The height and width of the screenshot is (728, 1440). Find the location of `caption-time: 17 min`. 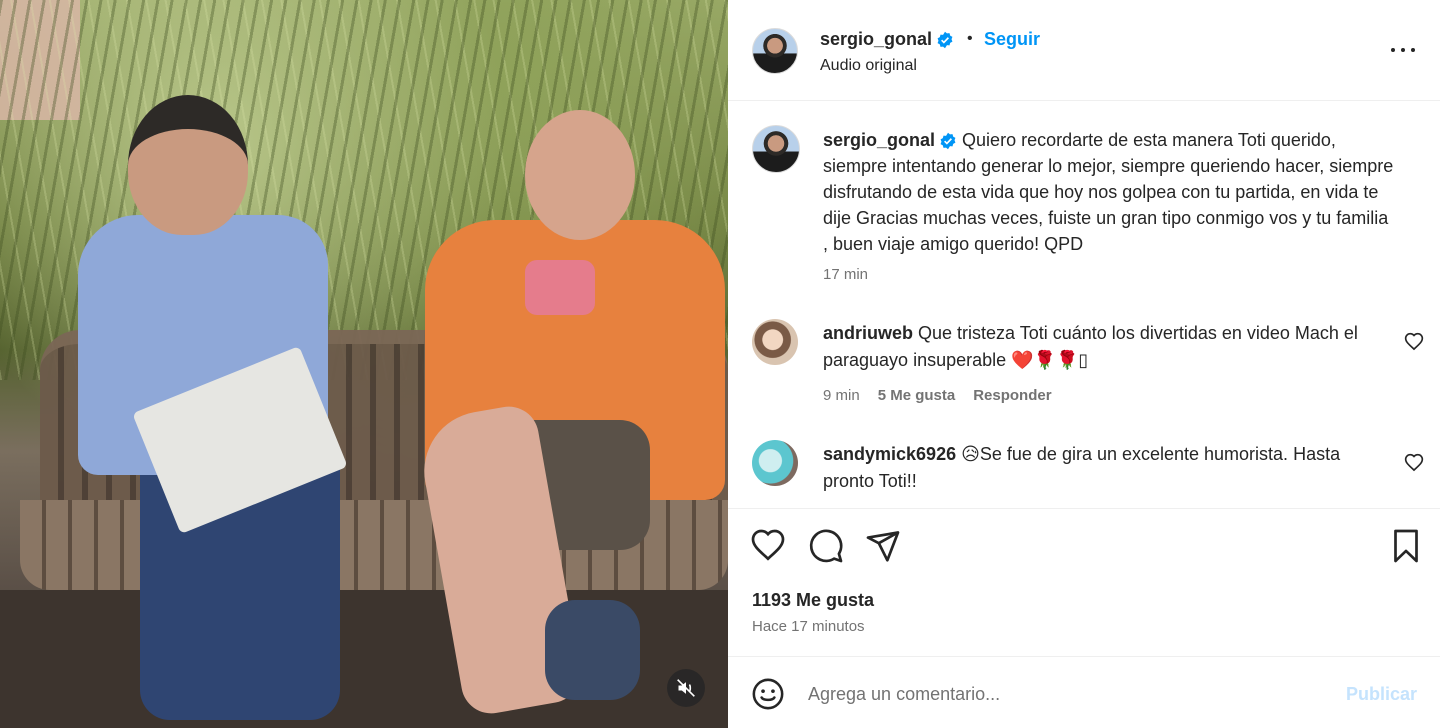

caption-time: 17 min is located at coordinates (845, 274).